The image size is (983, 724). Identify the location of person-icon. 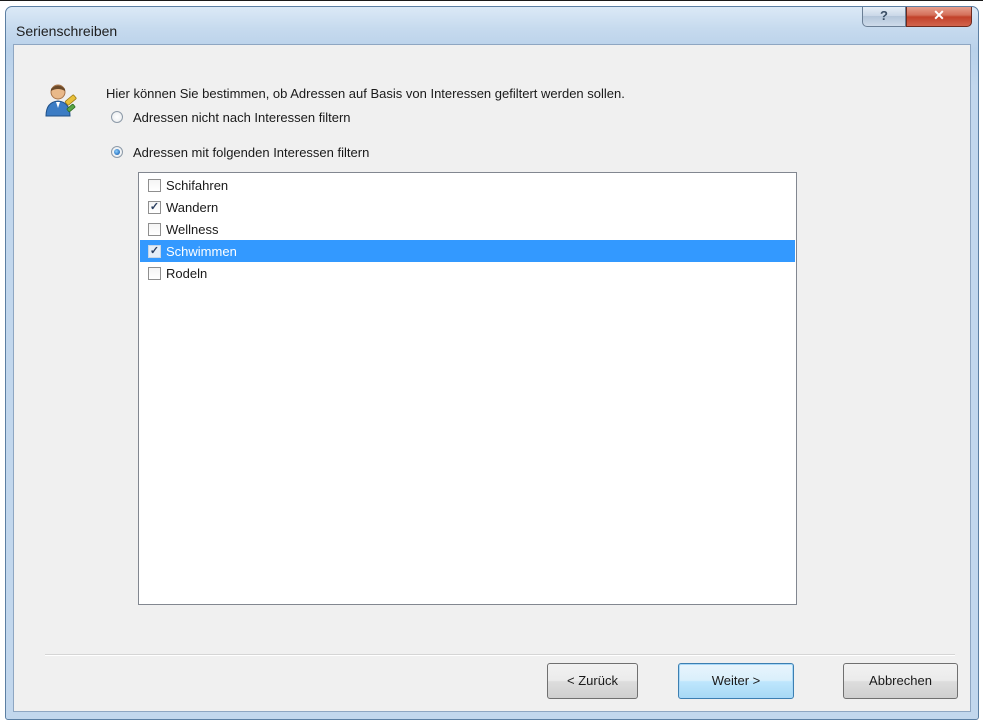
(61, 100).